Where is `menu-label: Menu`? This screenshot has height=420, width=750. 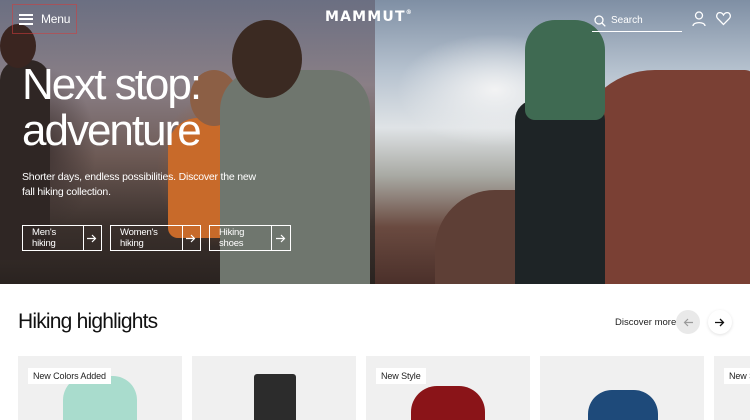 menu-label: Menu is located at coordinates (56, 19).